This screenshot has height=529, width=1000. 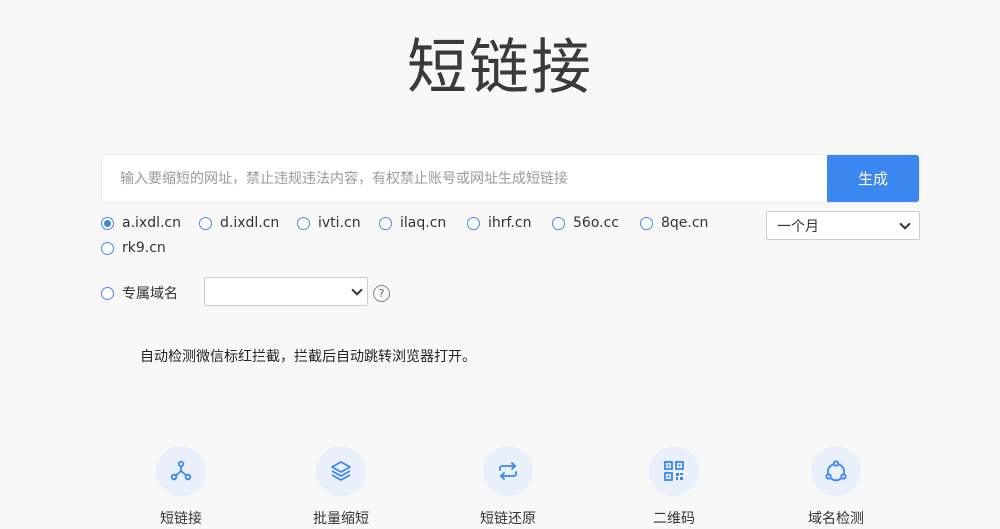 I want to click on feature-batch-shorten: 批量缩短, so click(x=341, y=487).